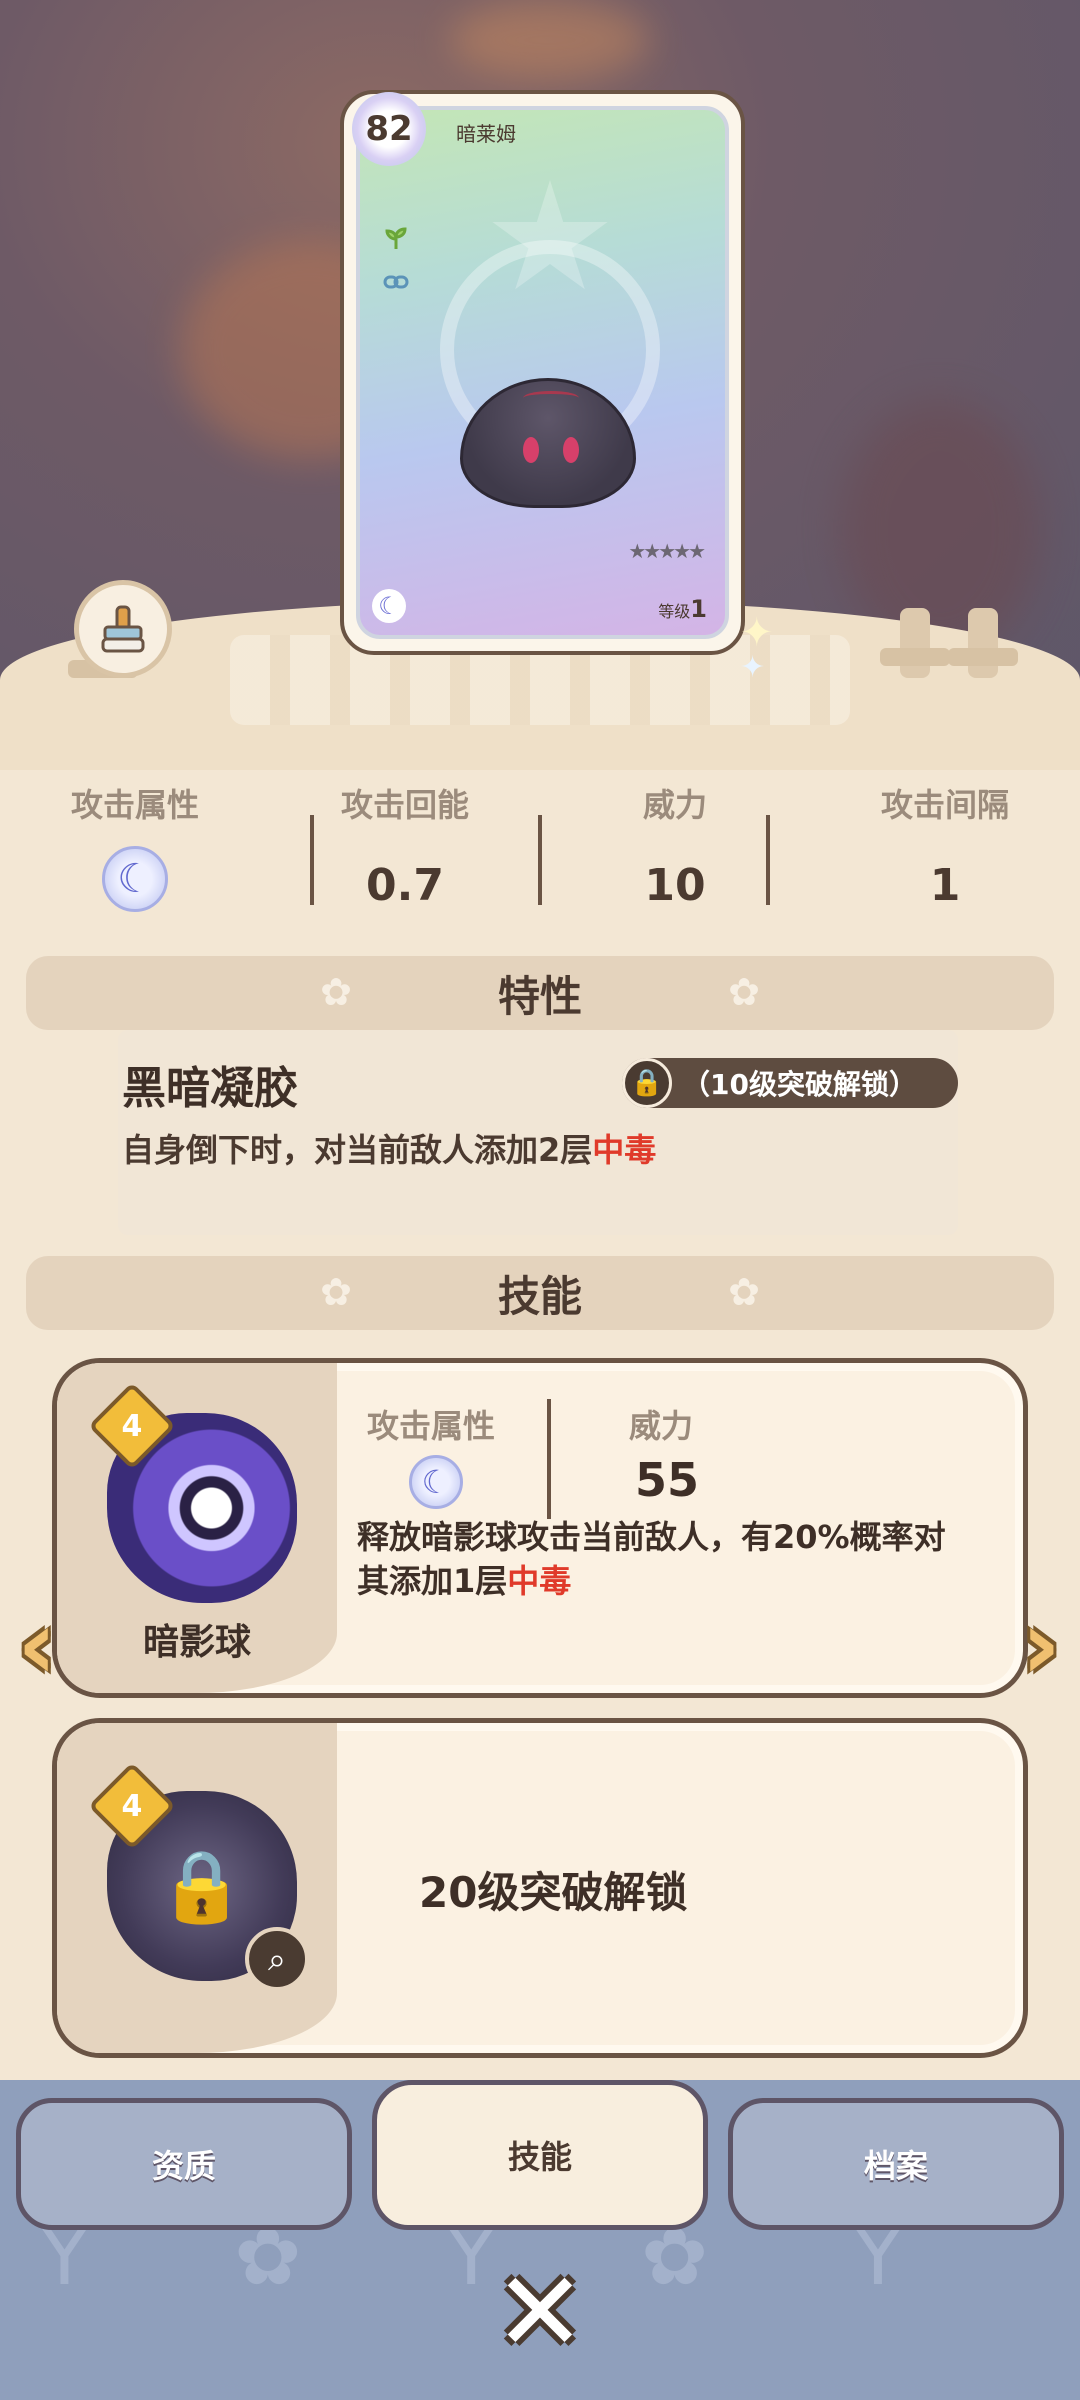 Image resolution: width=1080 pixels, height=2400 pixels. I want to click on stat-attack-interval: 攻击间隔 1, so click(944, 848).